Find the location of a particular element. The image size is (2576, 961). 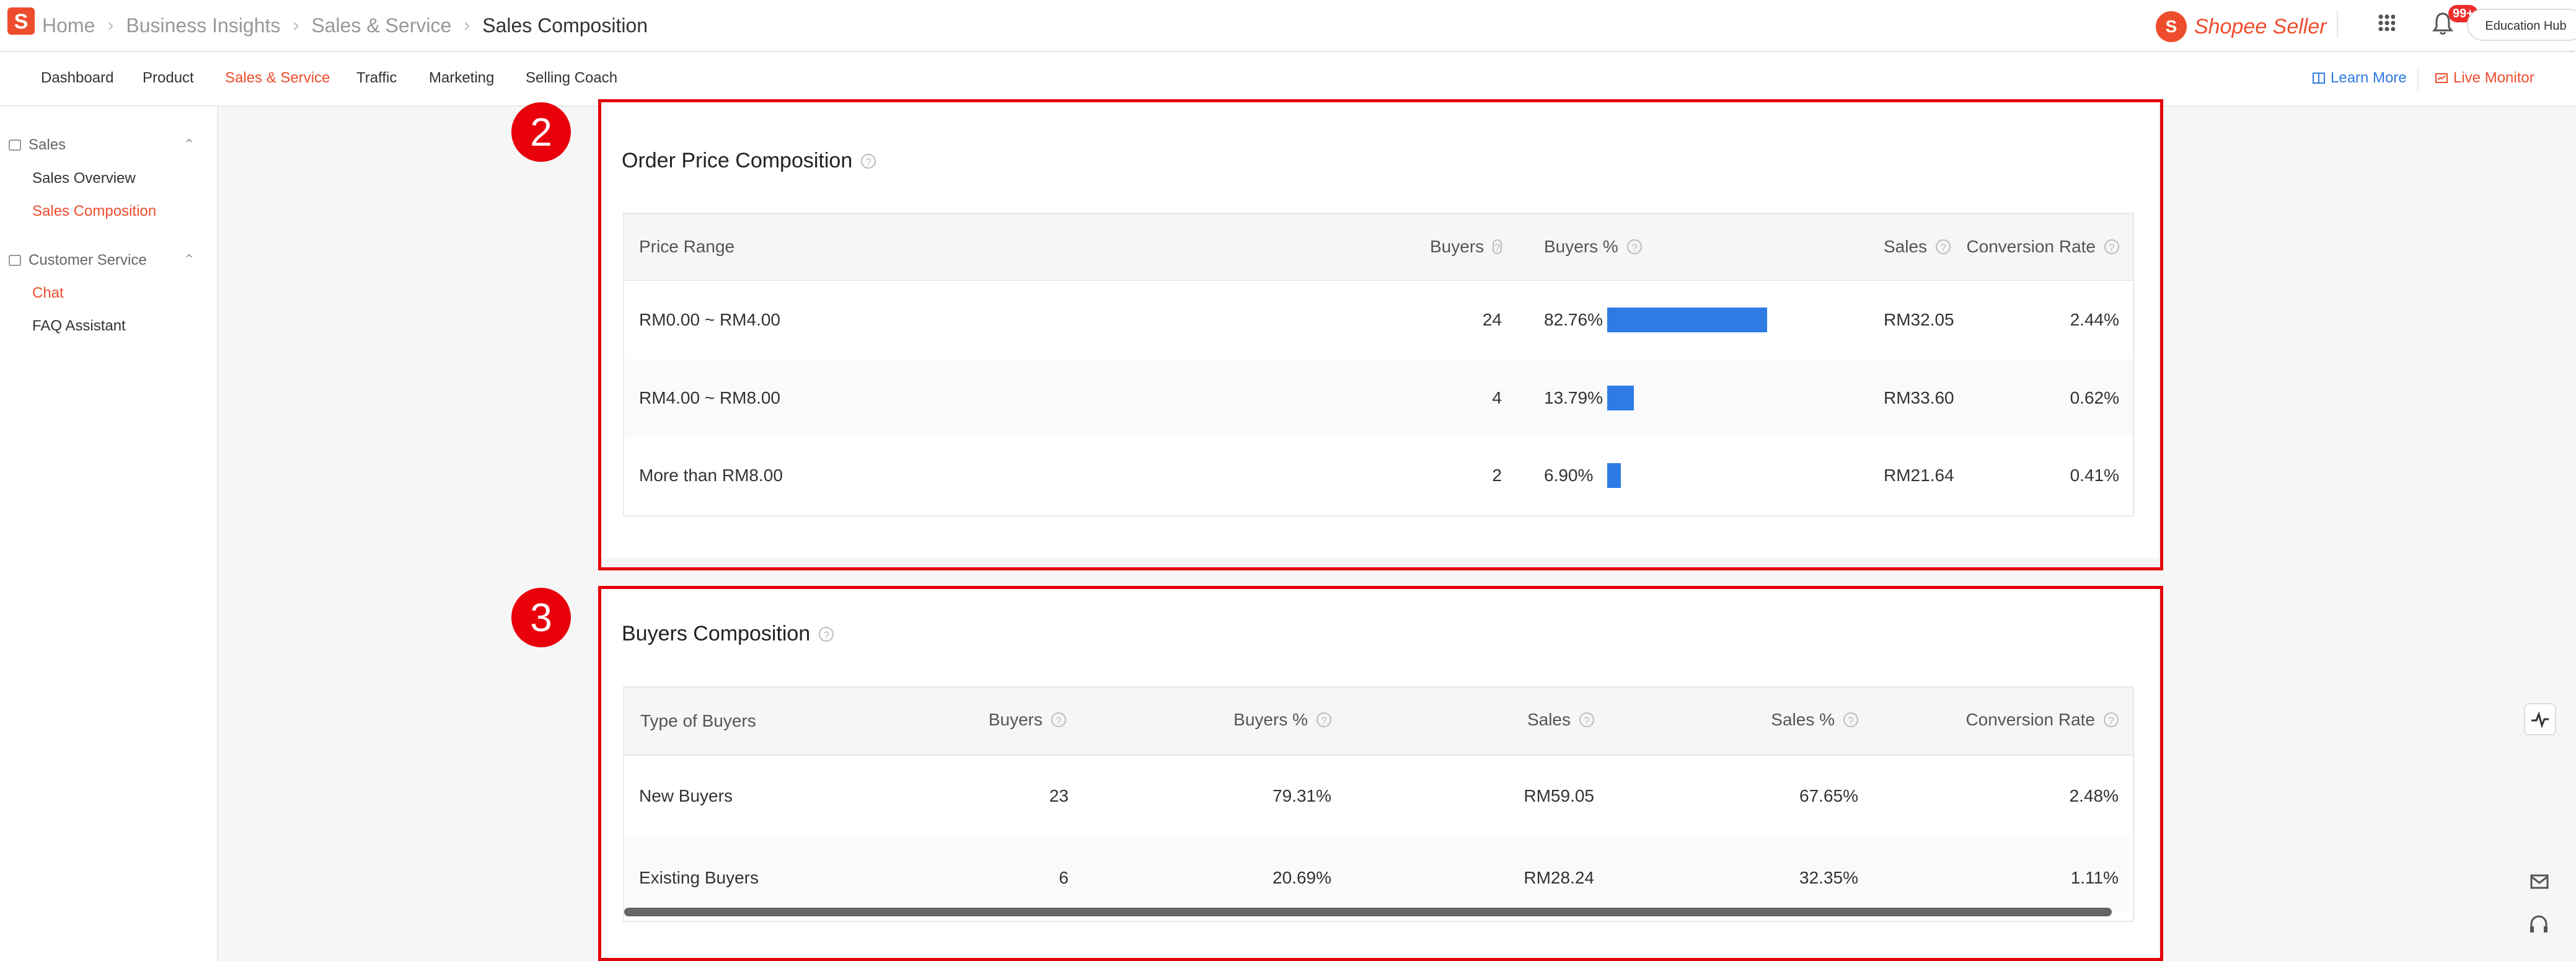

mail-icon is located at coordinates (2539, 881).